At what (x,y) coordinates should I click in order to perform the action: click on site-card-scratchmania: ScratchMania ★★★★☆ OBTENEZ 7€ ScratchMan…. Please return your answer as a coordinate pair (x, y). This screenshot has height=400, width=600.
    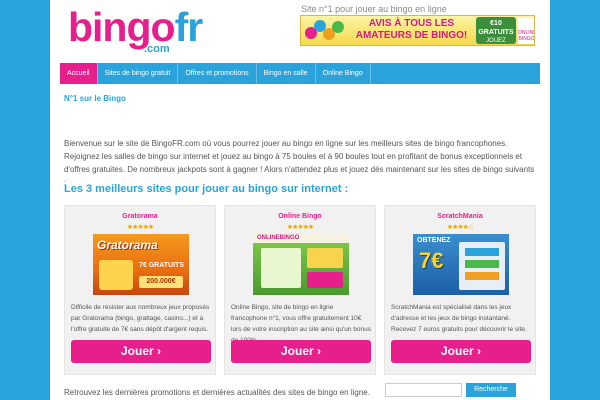
    Looking at the image, I should click on (460, 290).